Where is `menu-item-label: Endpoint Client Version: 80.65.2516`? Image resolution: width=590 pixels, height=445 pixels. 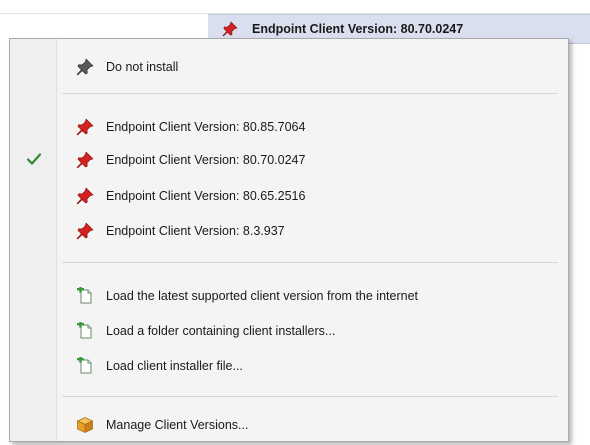 menu-item-label: Endpoint Client Version: 80.65.2516 is located at coordinates (206, 196).